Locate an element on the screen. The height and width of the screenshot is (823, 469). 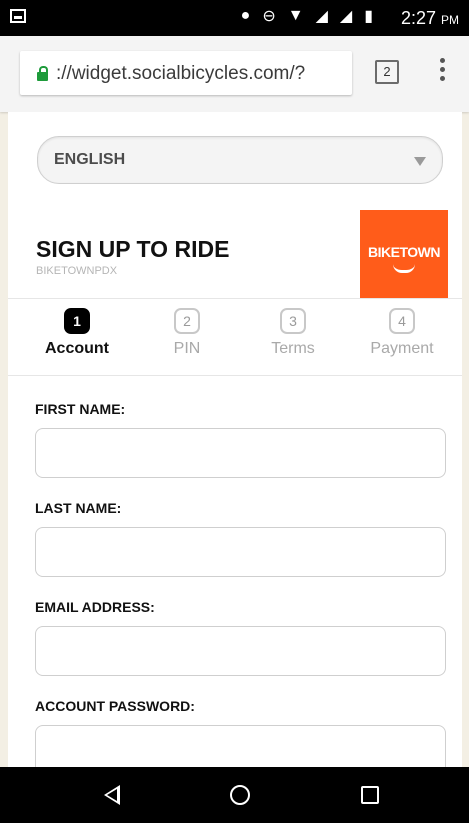
signal-h-icon: ◢ is located at coordinates (321, 16).